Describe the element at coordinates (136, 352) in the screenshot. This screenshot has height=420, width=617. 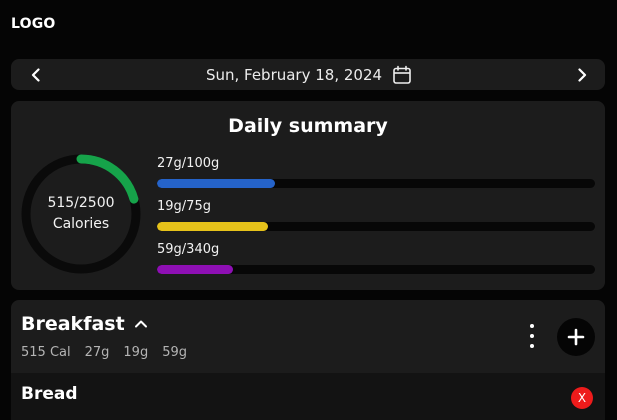
I see `meal-stat: 19g` at that location.